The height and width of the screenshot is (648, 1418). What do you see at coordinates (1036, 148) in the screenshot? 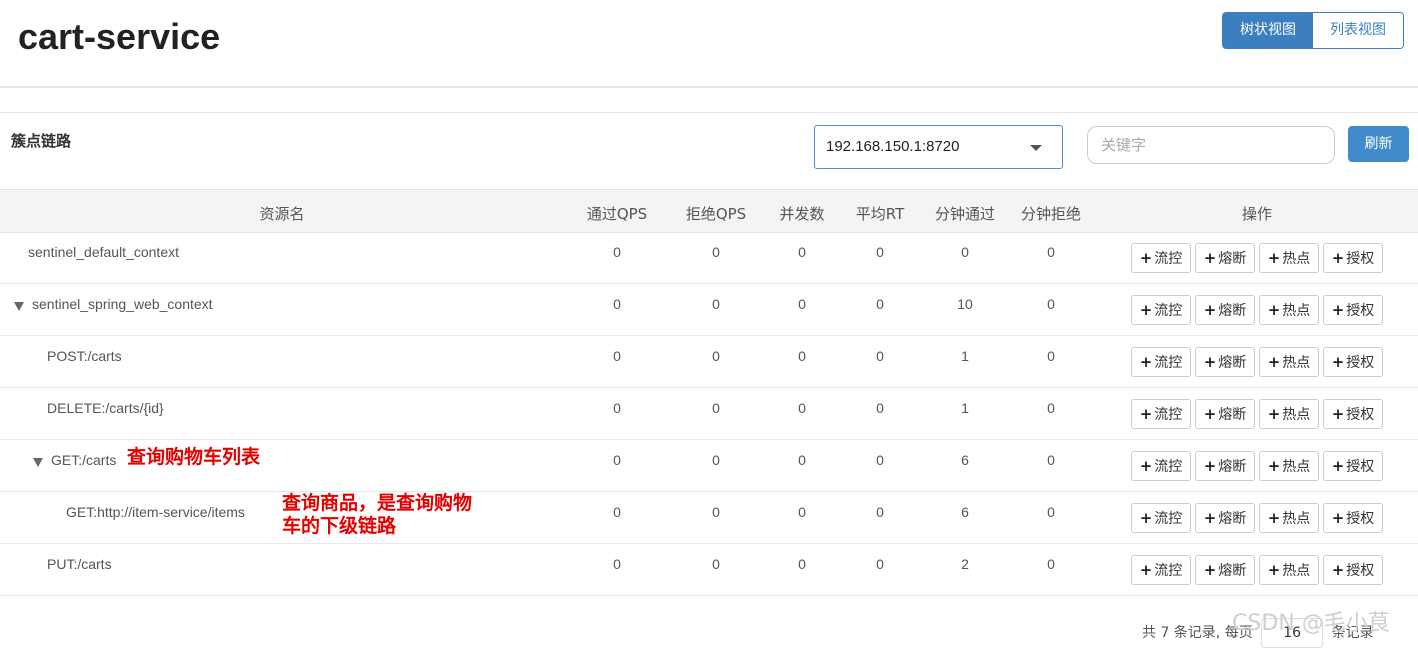
I see `chevron-down-icon` at bounding box center [1036, 148].